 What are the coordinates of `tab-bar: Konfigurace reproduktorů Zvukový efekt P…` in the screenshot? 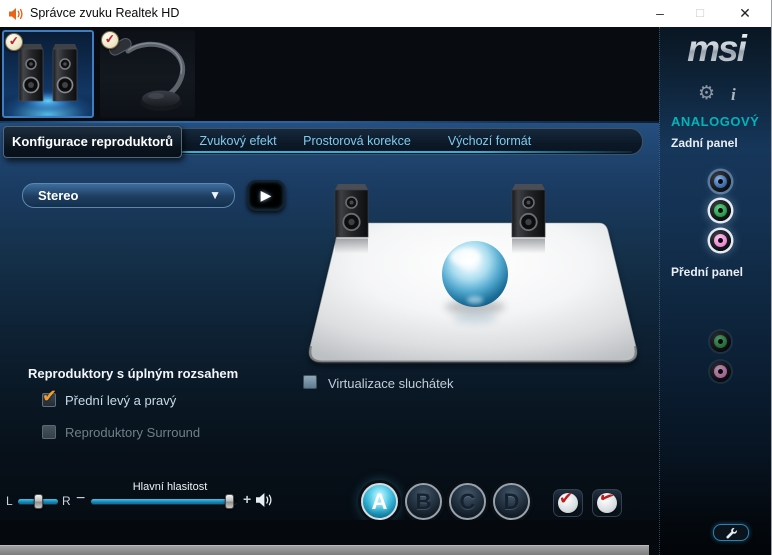 It's located at (323, 142).